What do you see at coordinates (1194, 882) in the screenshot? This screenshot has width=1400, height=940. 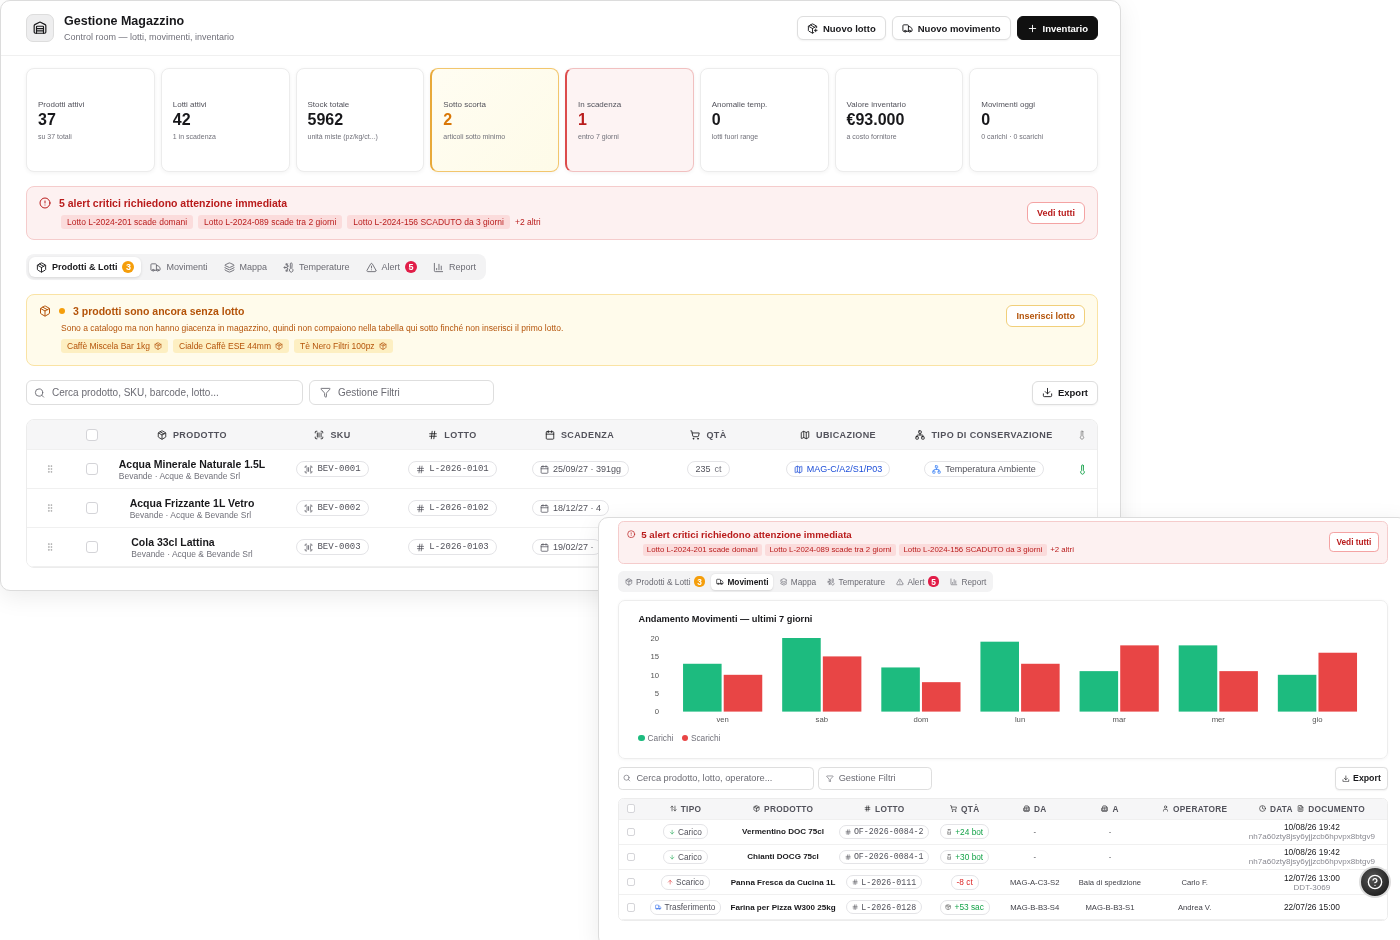 I see `operator-name: Carlo F.` at bounding box center [1194, 882].